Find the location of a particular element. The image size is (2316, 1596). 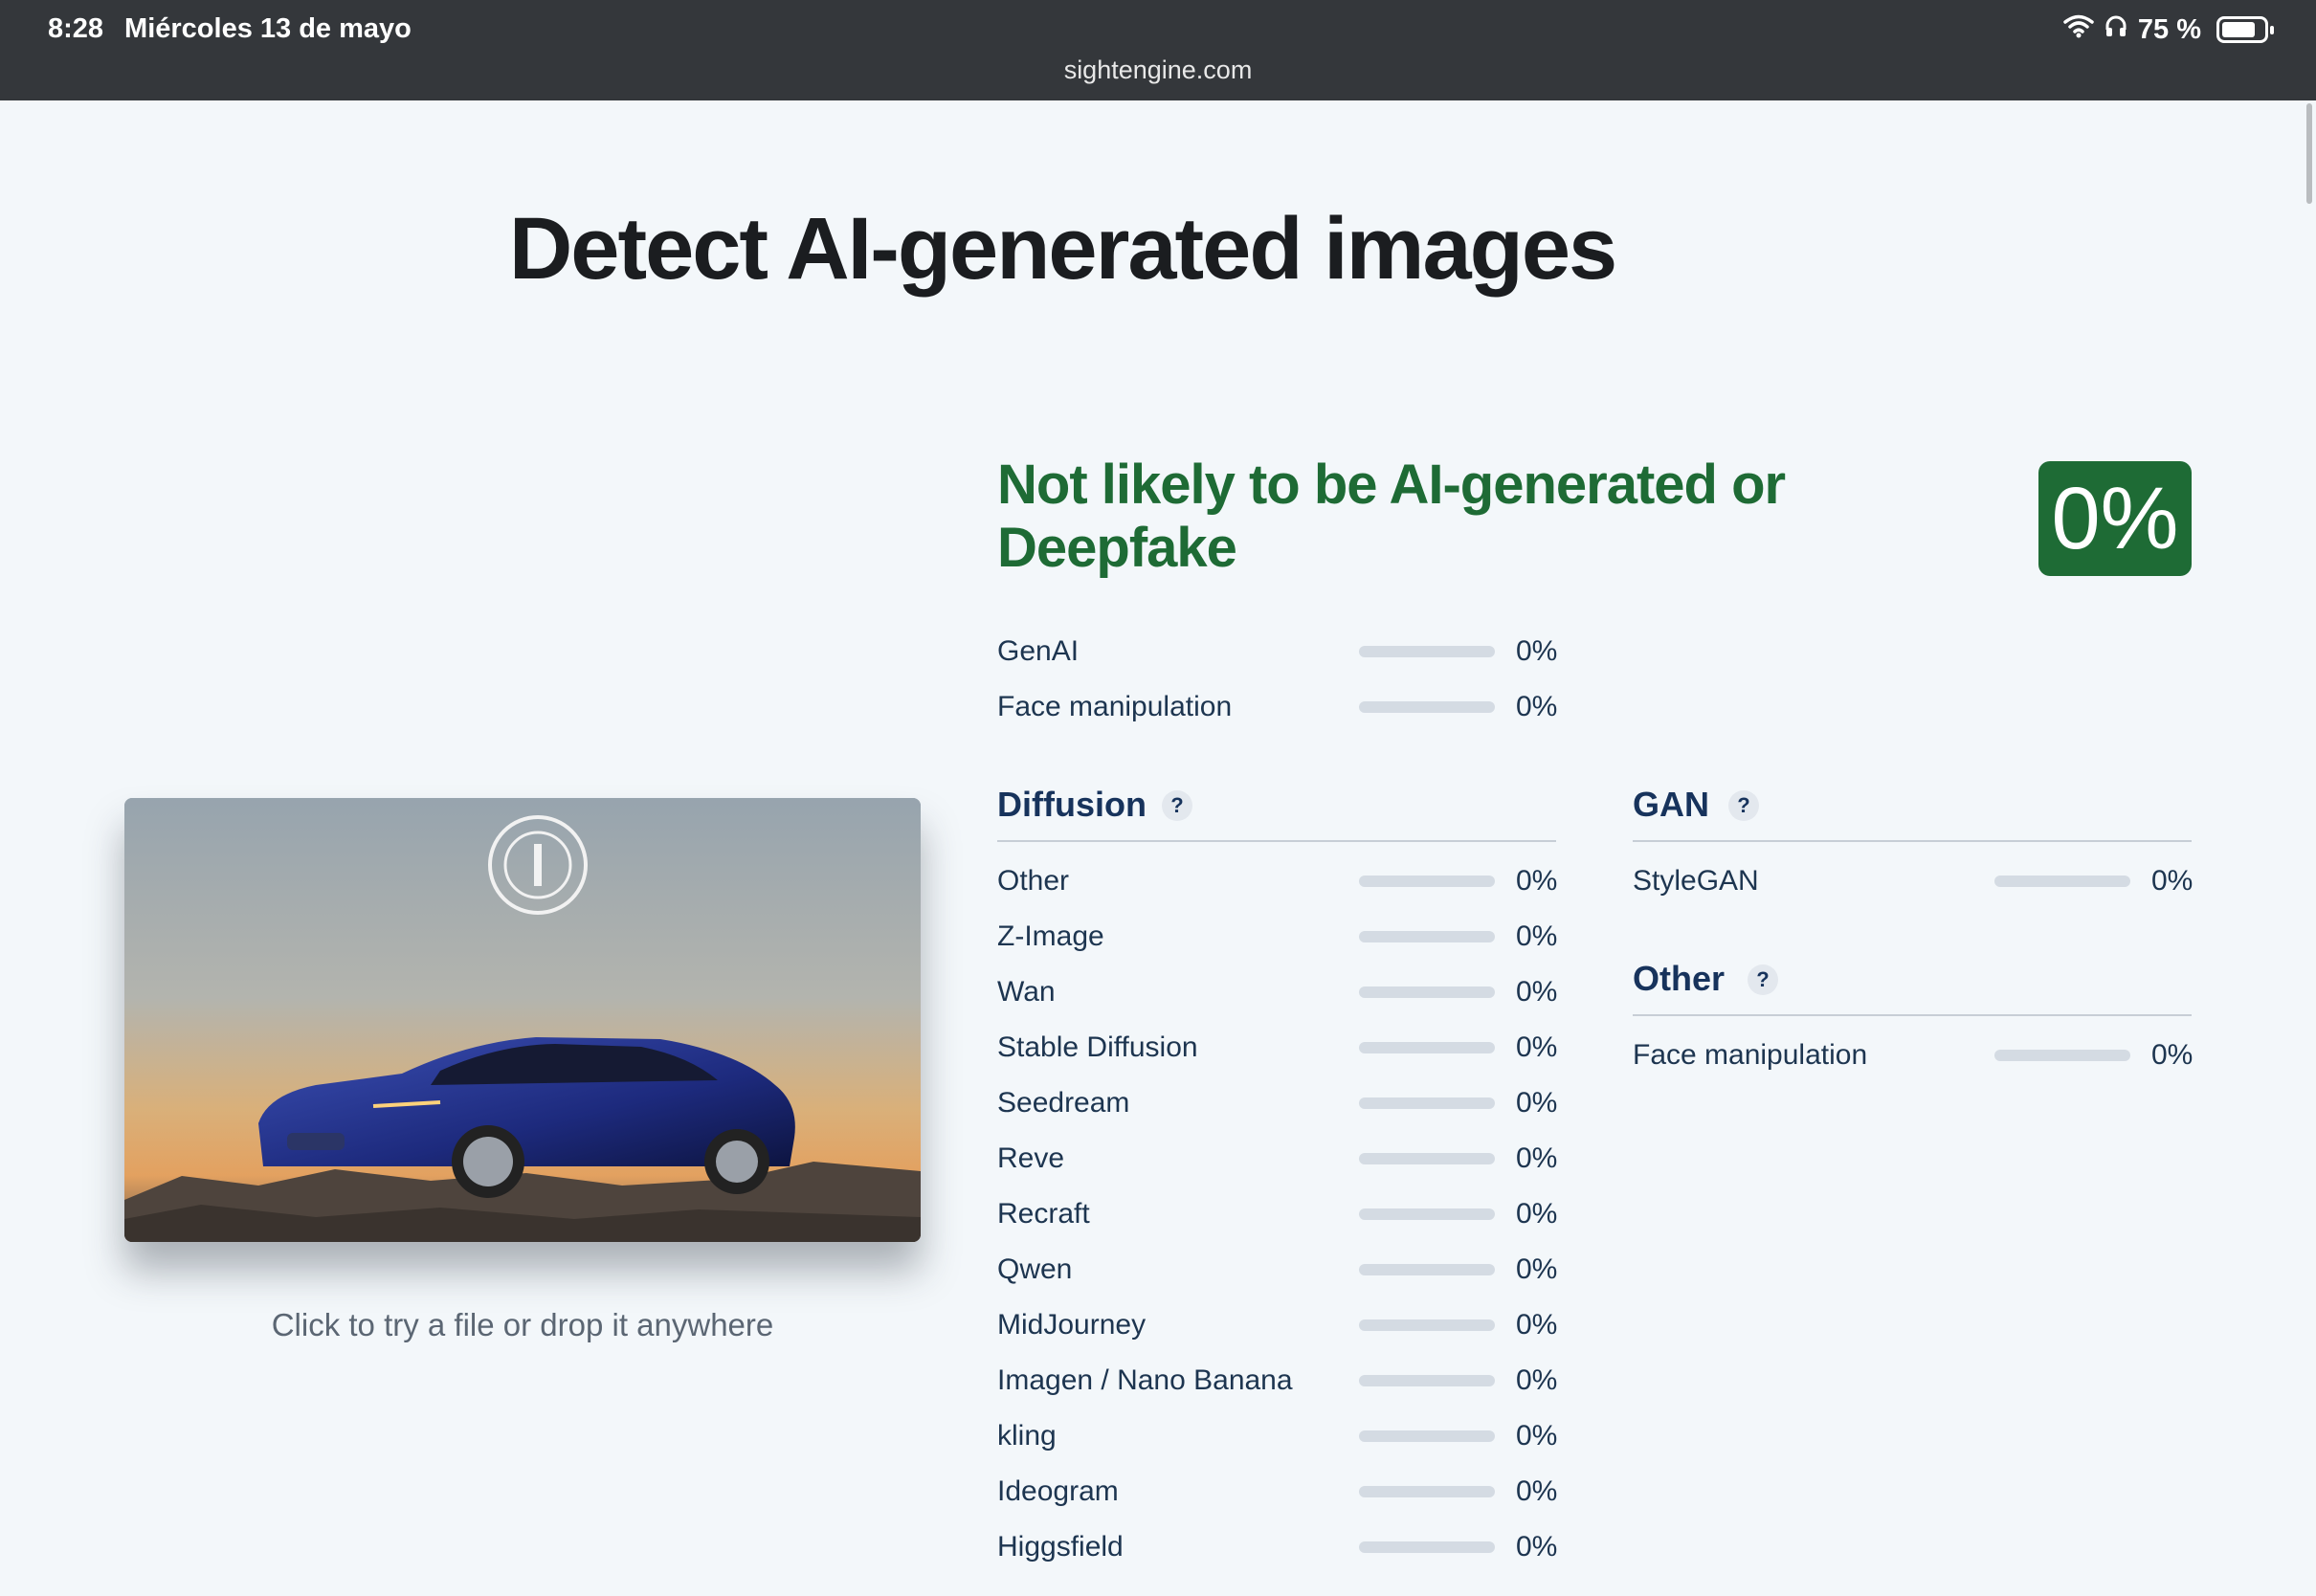

drop-hint: Click to try a file or drop it anywhere is located at coordinates (522, 1325).